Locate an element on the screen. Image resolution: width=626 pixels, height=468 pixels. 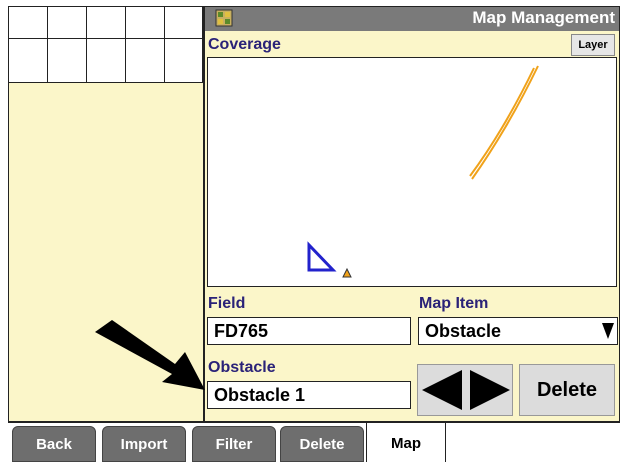
tab-back: Back is located at coordinates (54, 444).